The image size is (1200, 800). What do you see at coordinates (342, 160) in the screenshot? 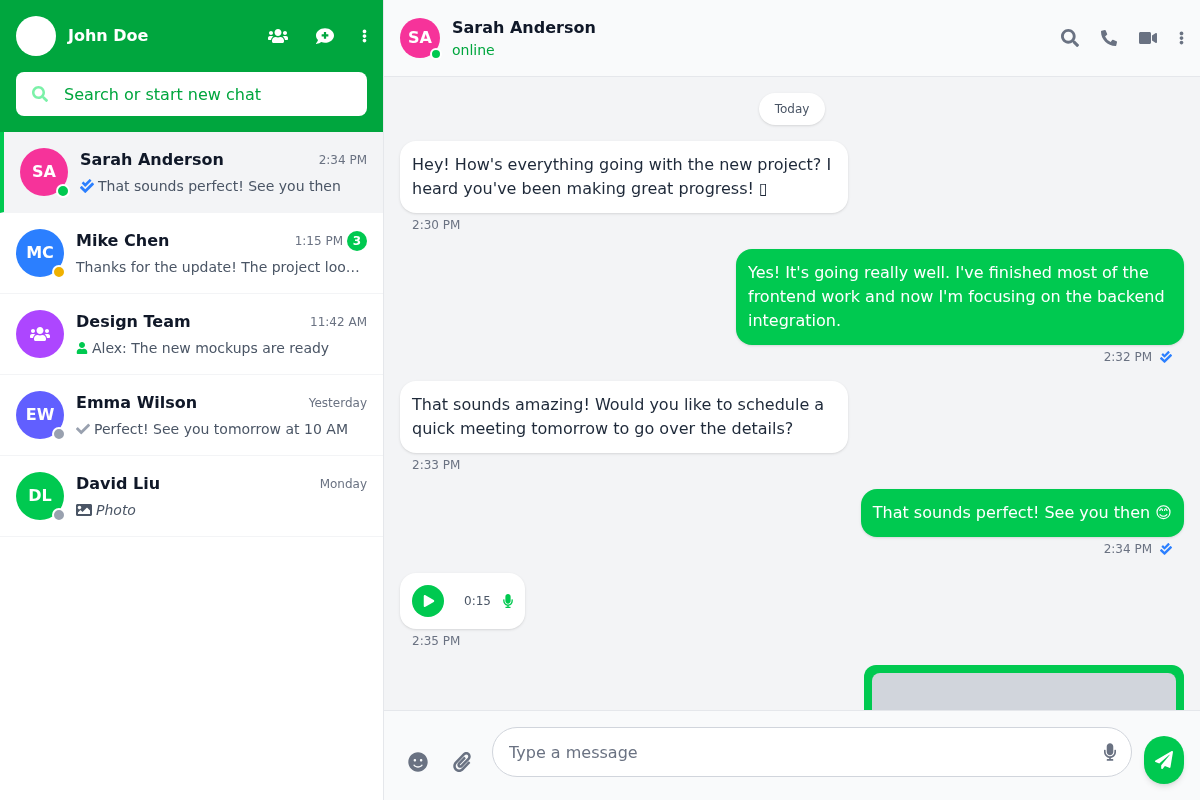
I see `chat-time: 2:34 PM` at bounding box center [342, 160].